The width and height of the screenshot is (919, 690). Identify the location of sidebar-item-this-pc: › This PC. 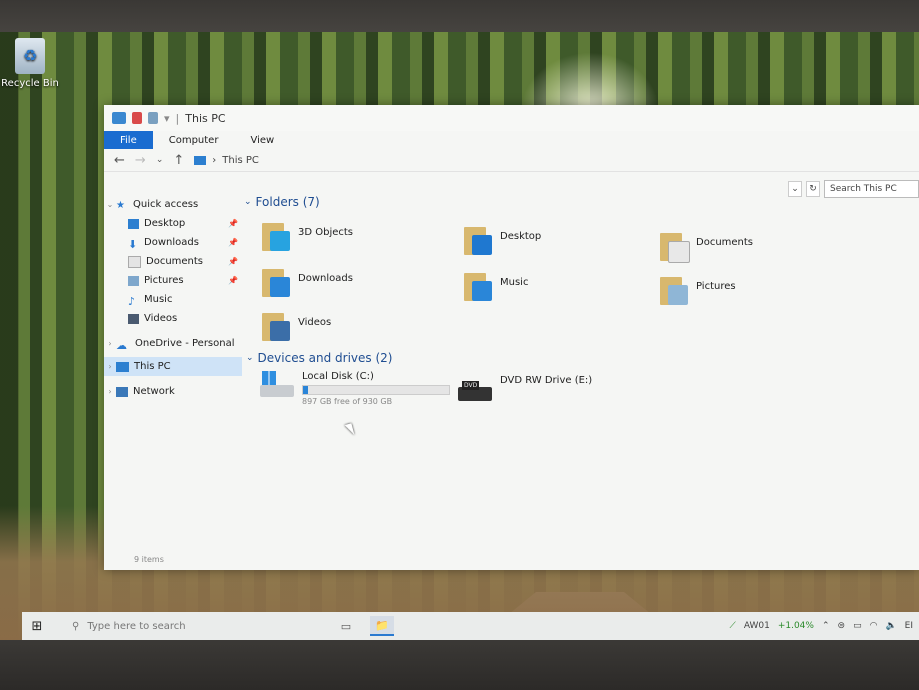
(173, 366).